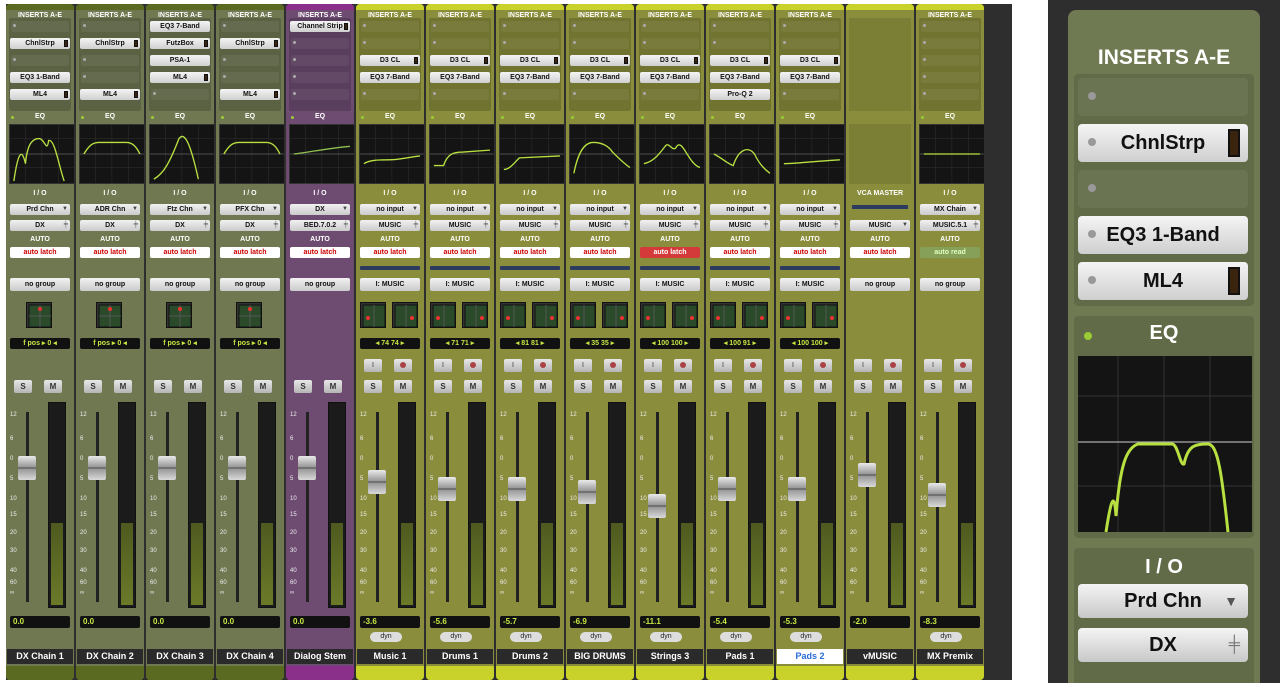 This screenshot has width=1280, height=683. Describe the element at coordinates (110, 209) in the screenshot. I see `input-selector: ADR Chn ▼` at that location.